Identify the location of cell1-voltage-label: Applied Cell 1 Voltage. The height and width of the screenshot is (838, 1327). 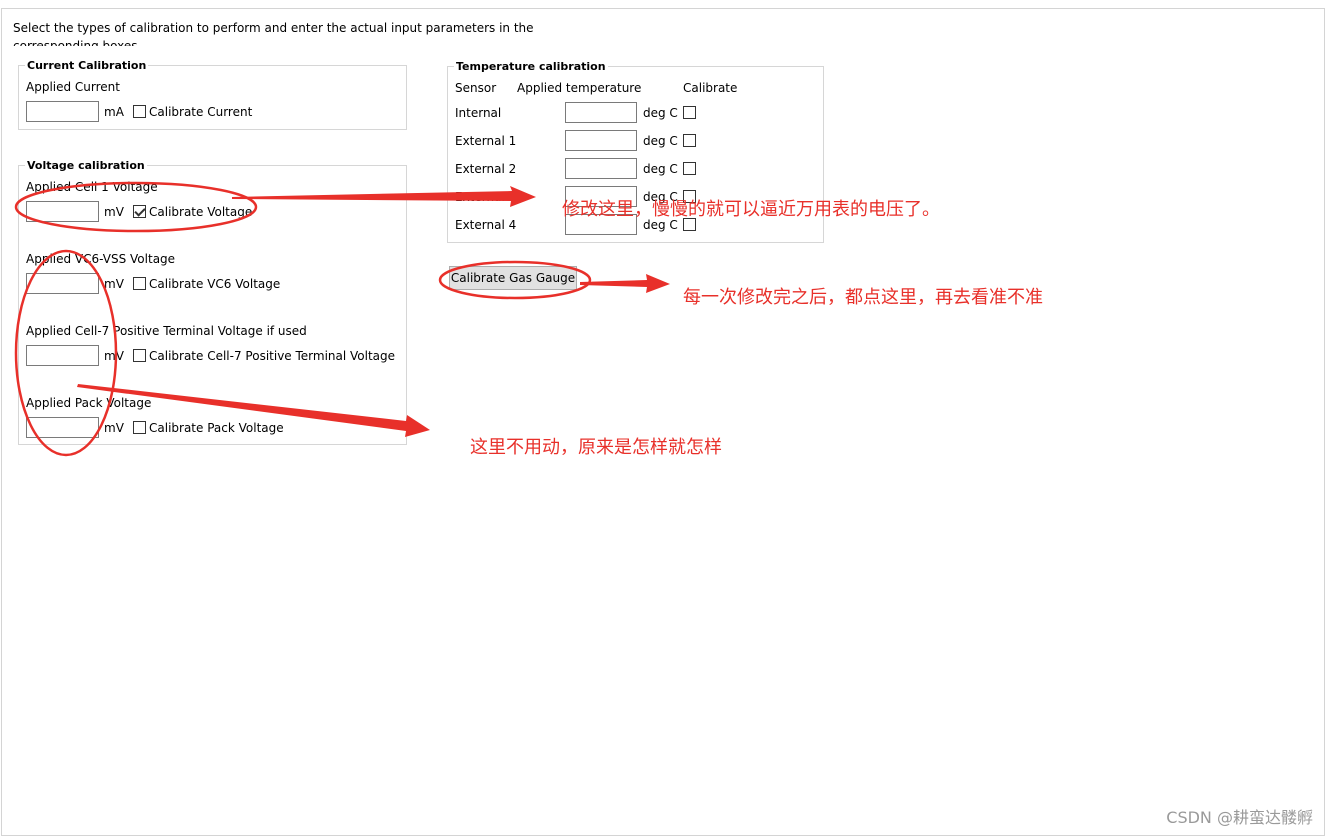
(92, 187).